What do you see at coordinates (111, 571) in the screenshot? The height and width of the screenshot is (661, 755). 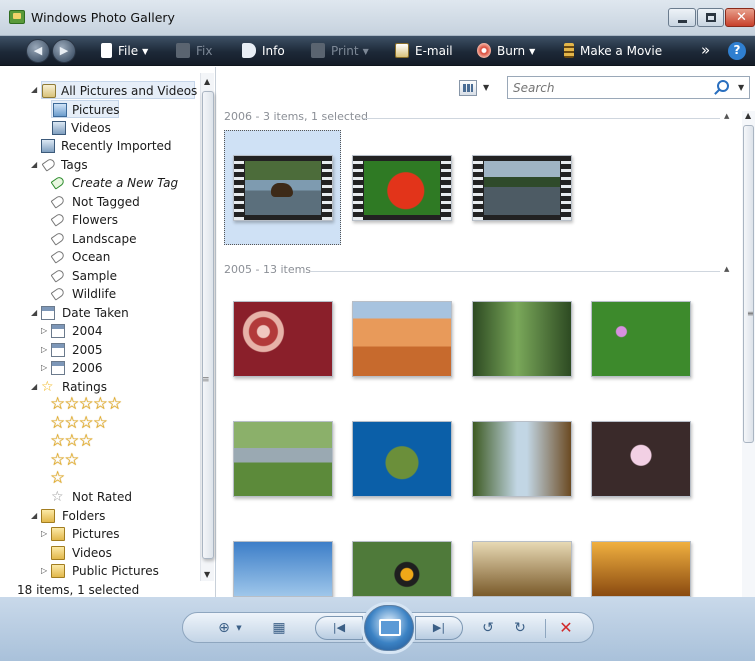 I see `nav-folder-public-pictures: ▷ Public Pictures` at bounding box center [111, 571].